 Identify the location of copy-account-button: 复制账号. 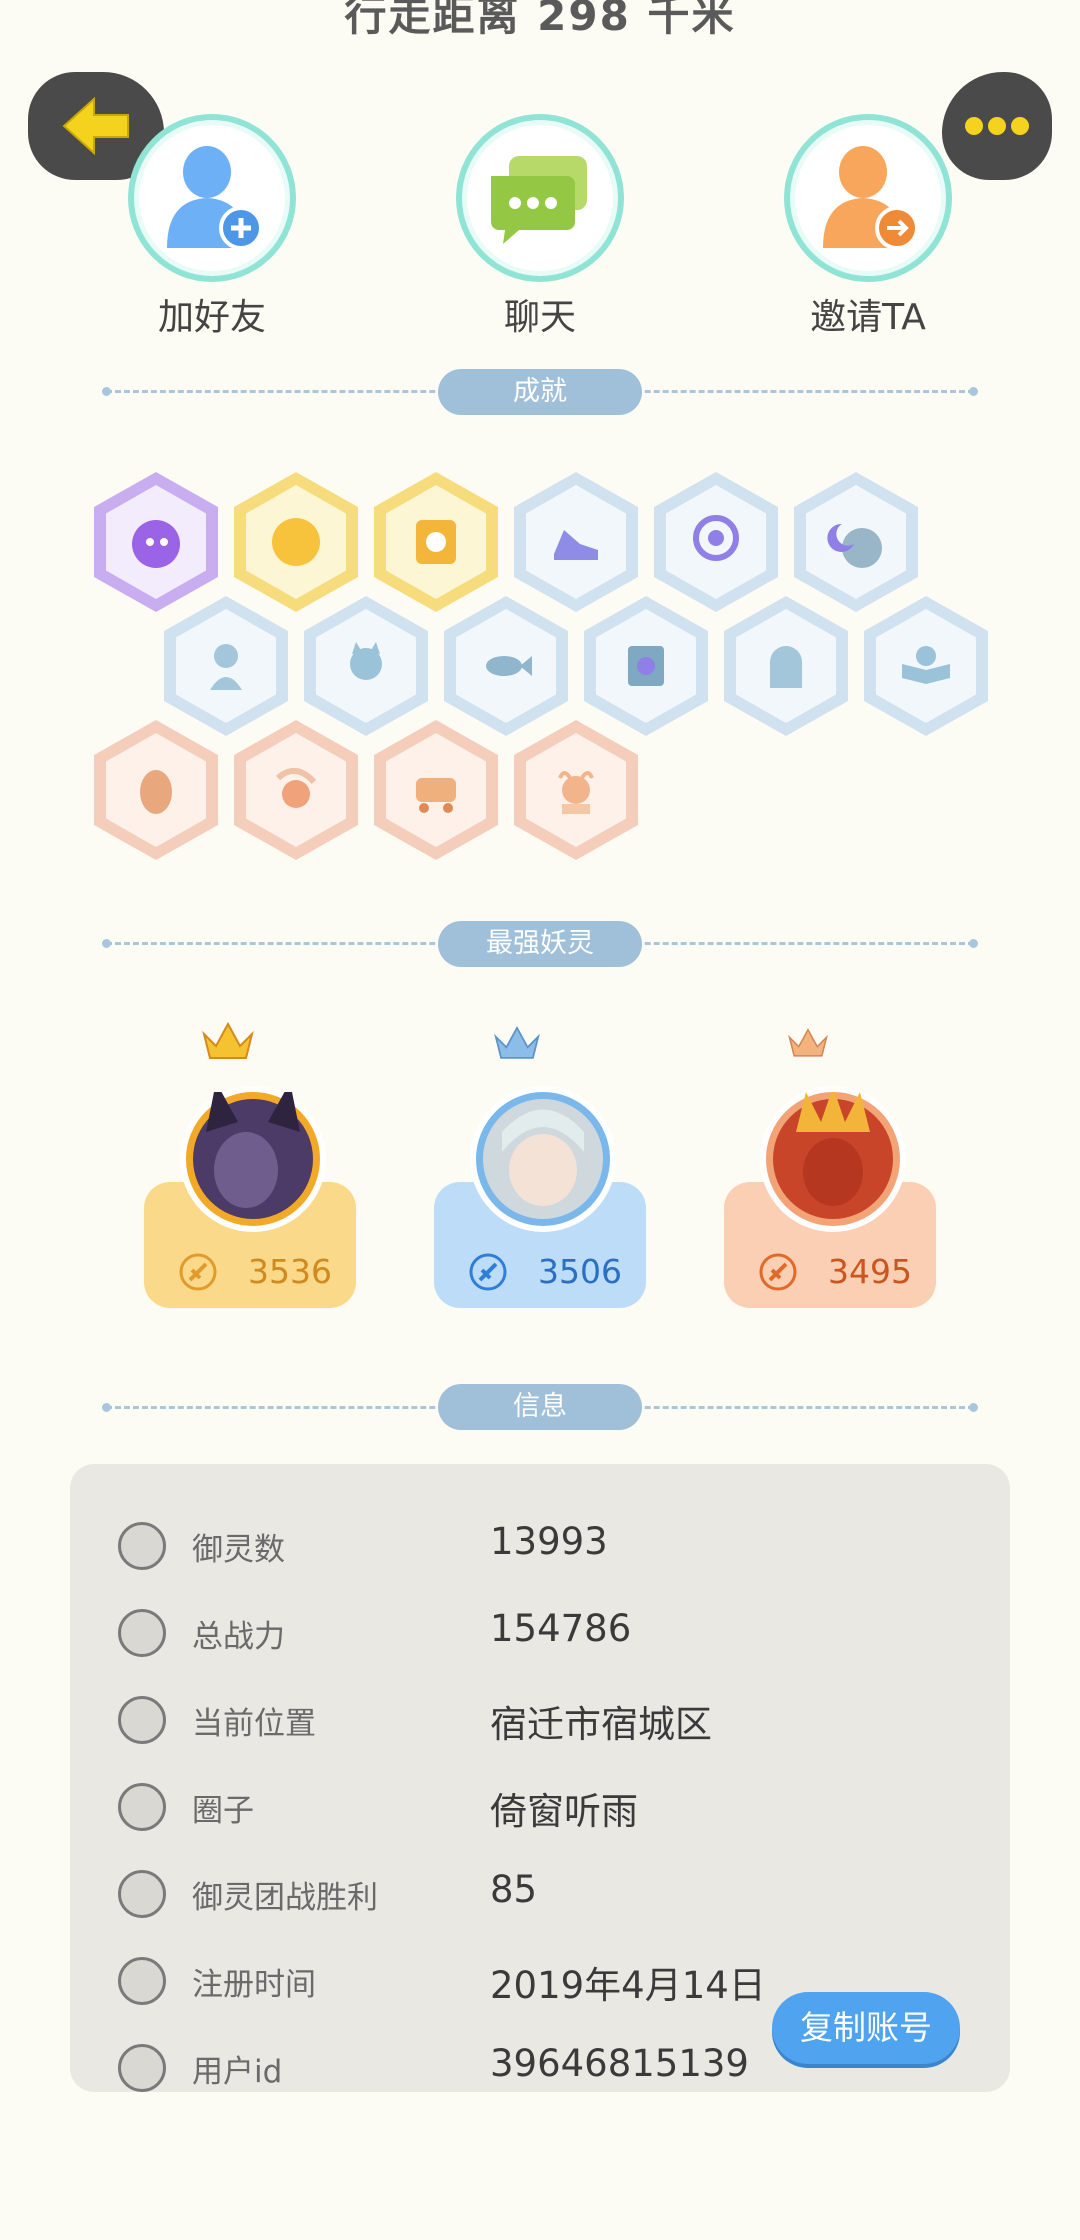
(866, 2028).